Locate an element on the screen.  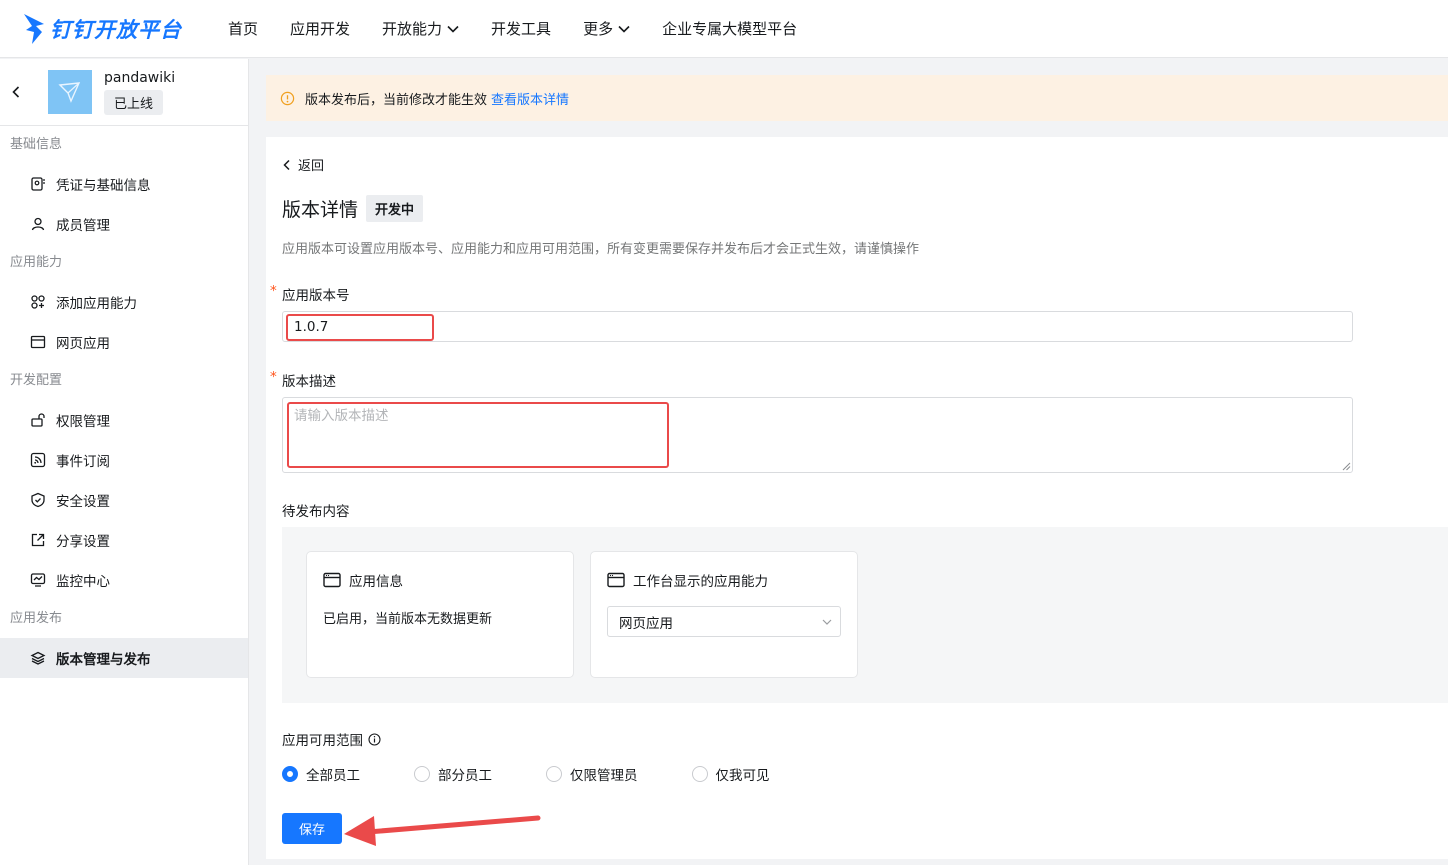
sidebar-item-permissions: 权限管理 is located at coordinates (124, 420).